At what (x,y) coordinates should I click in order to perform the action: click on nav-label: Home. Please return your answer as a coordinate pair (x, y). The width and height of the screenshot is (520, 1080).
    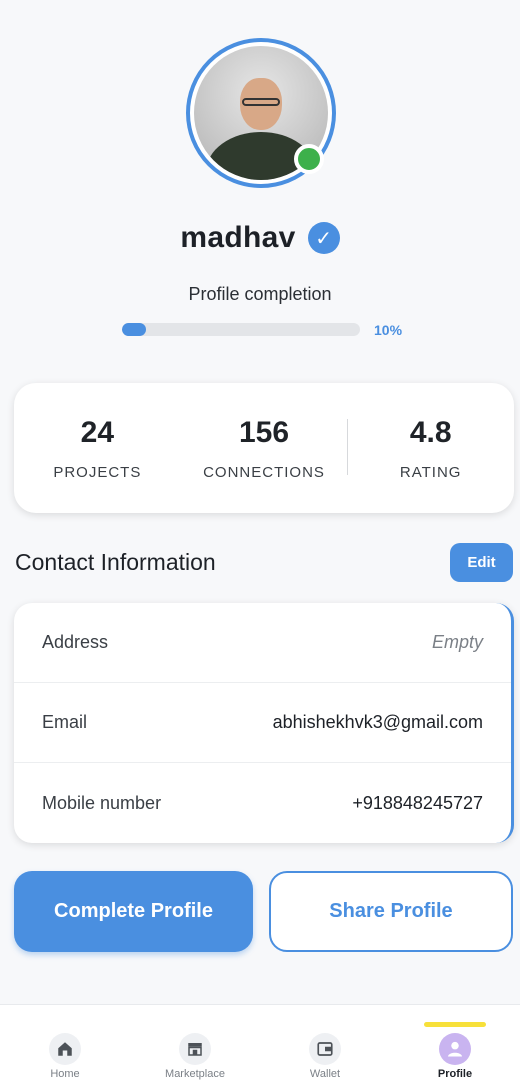
    Looking at the image, I should click on (65, 1074).